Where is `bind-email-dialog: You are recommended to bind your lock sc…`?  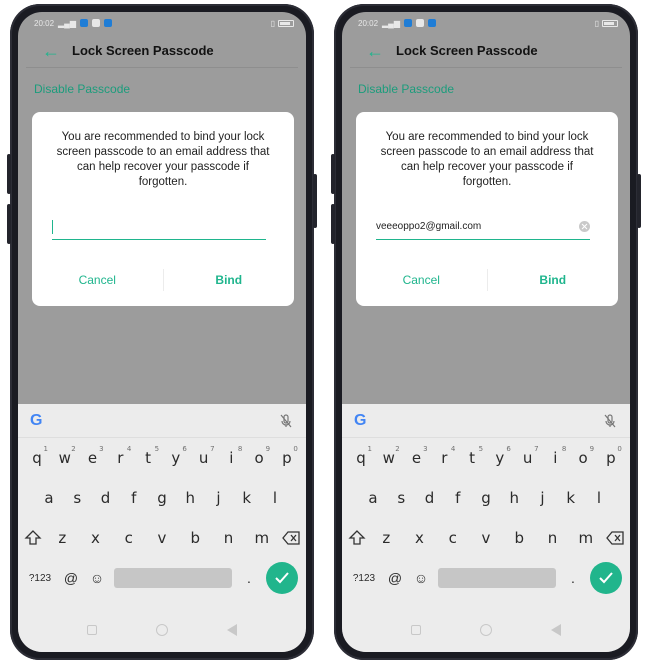
bind-email-dialog: You are recommended to bind your lock sc… is located at coordinates (487, 209).